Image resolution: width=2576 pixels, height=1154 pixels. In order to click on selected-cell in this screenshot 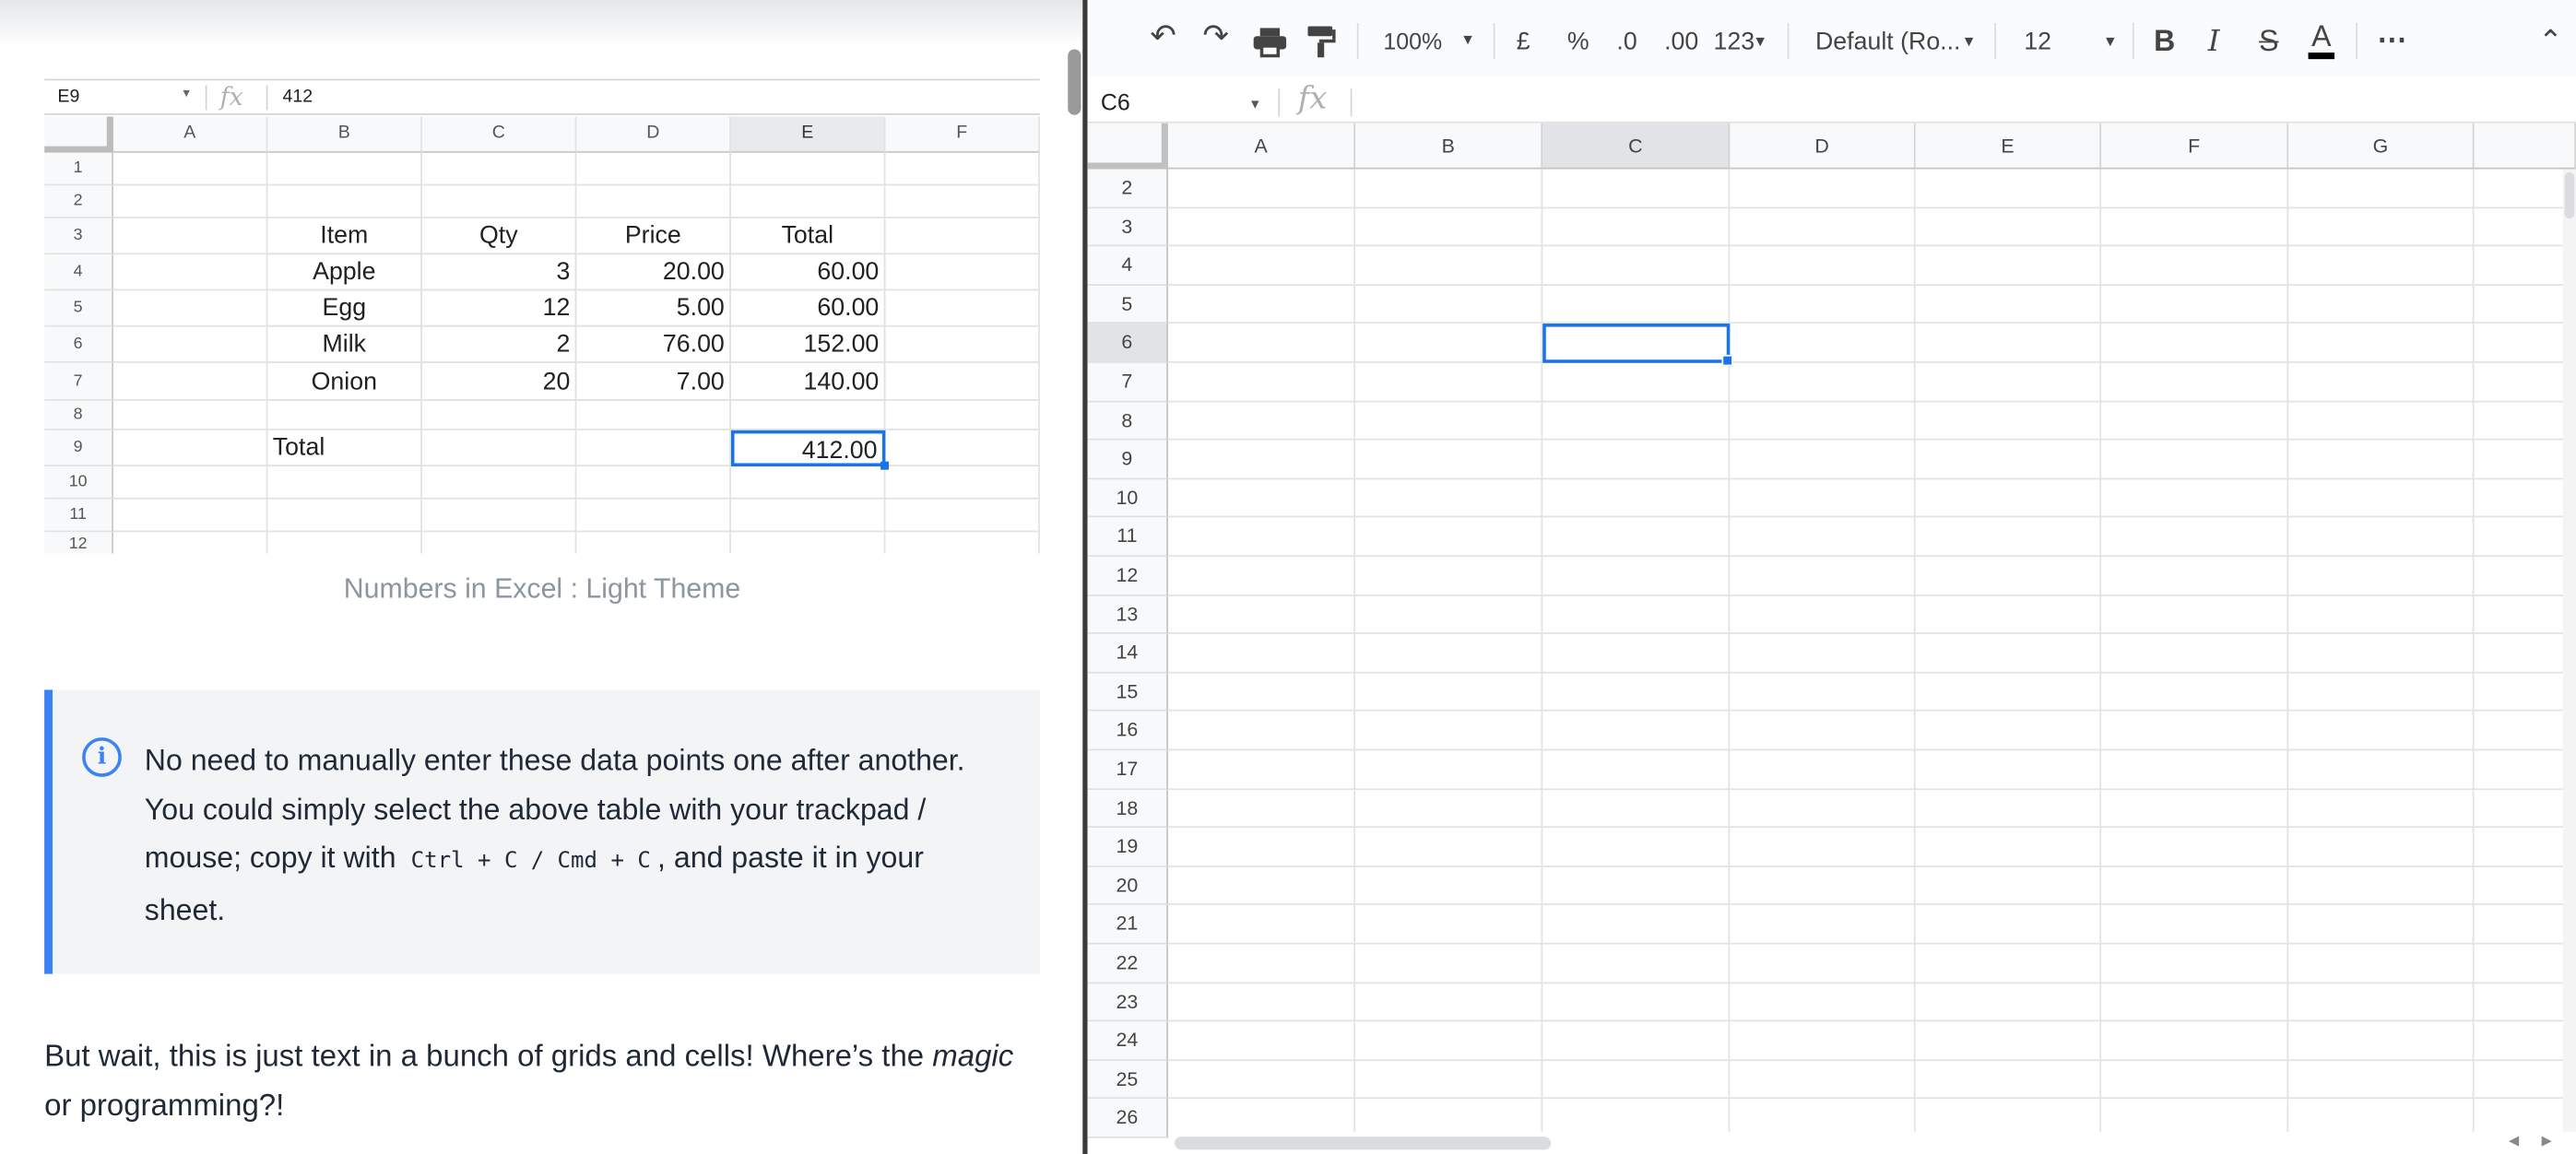, I will do `click(1636, 343)`.